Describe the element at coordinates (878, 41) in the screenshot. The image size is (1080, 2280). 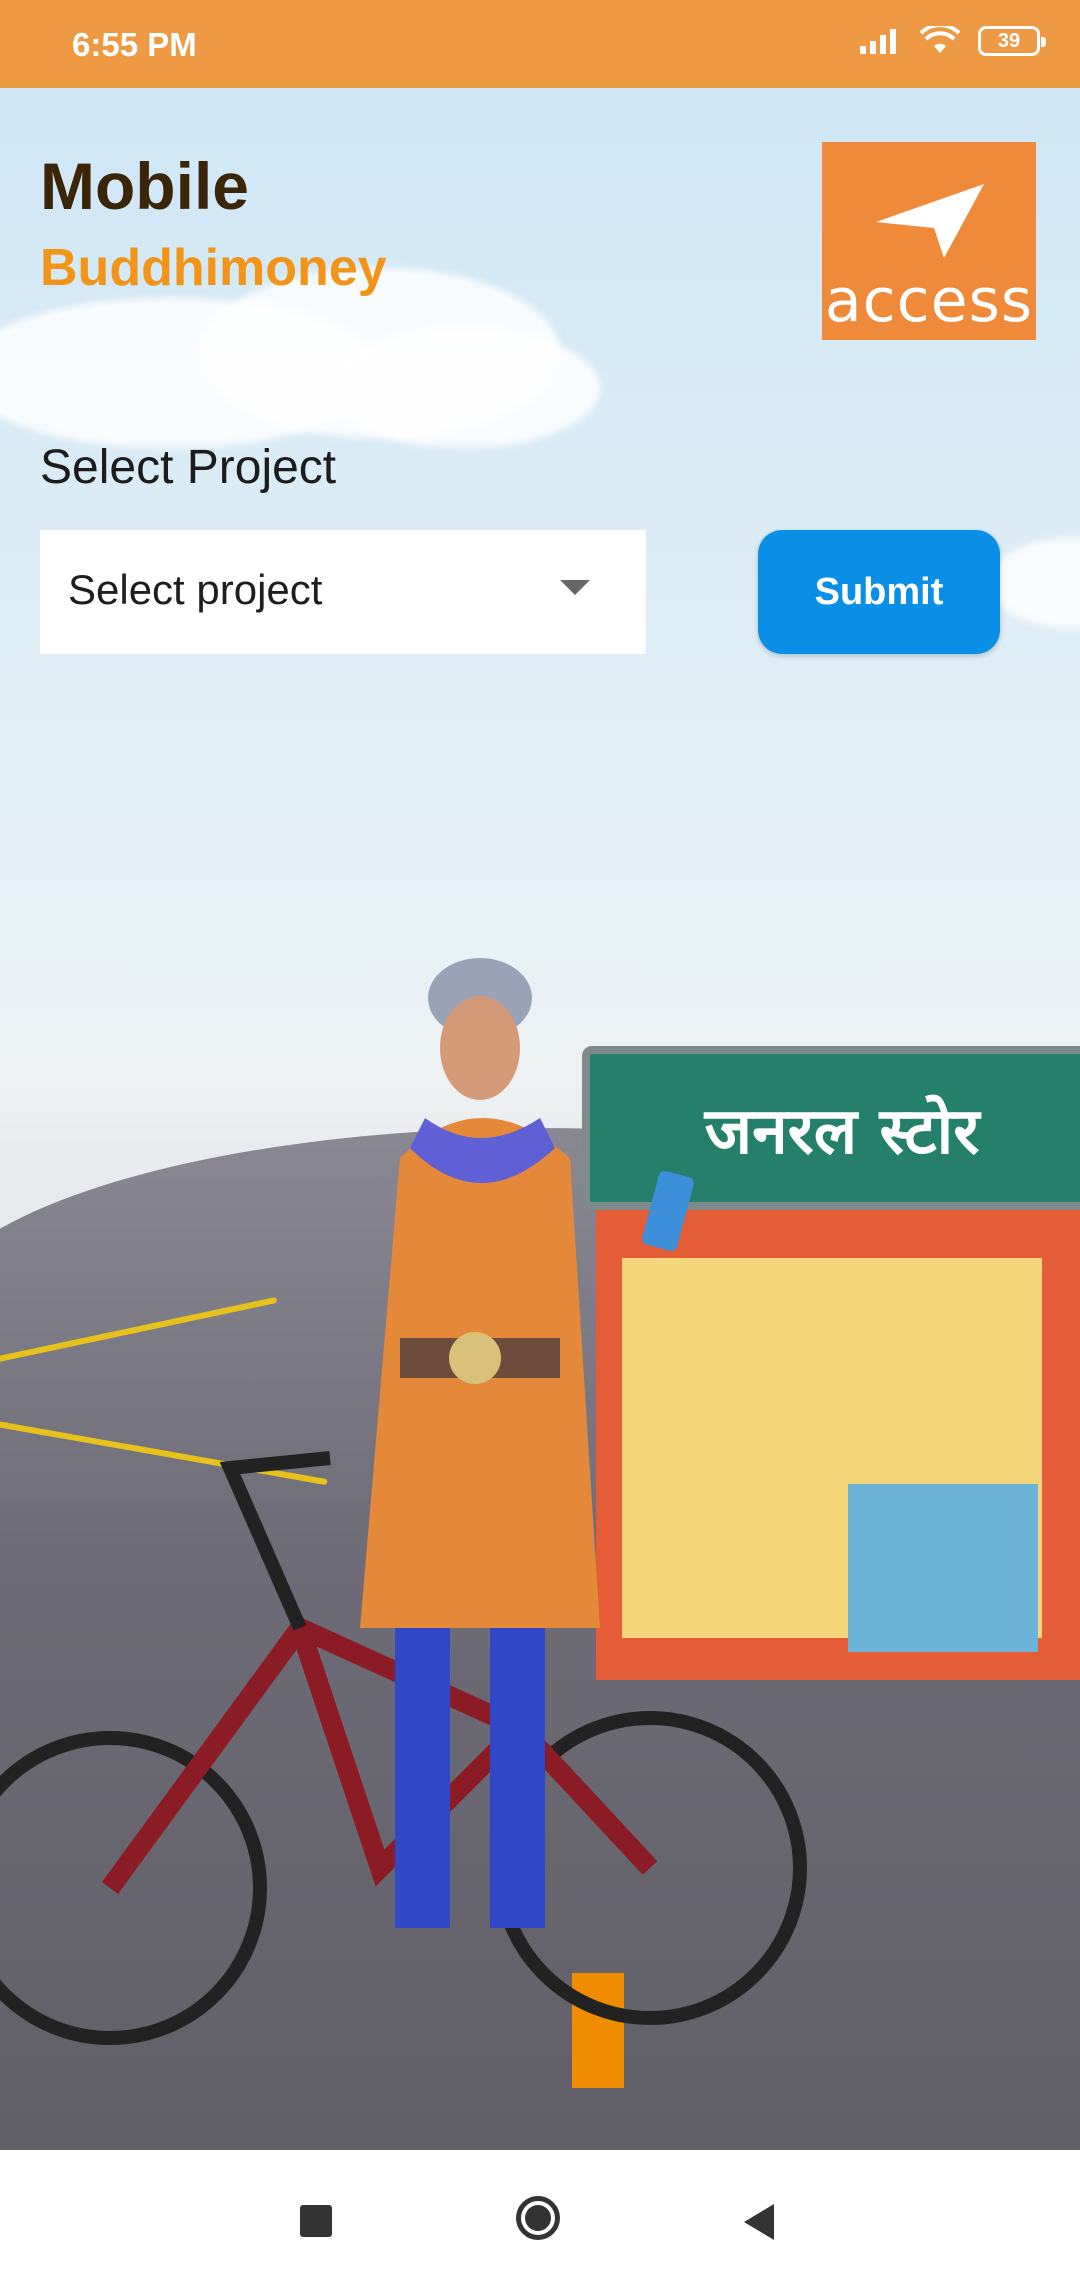
I see `signal-icon` at that location.